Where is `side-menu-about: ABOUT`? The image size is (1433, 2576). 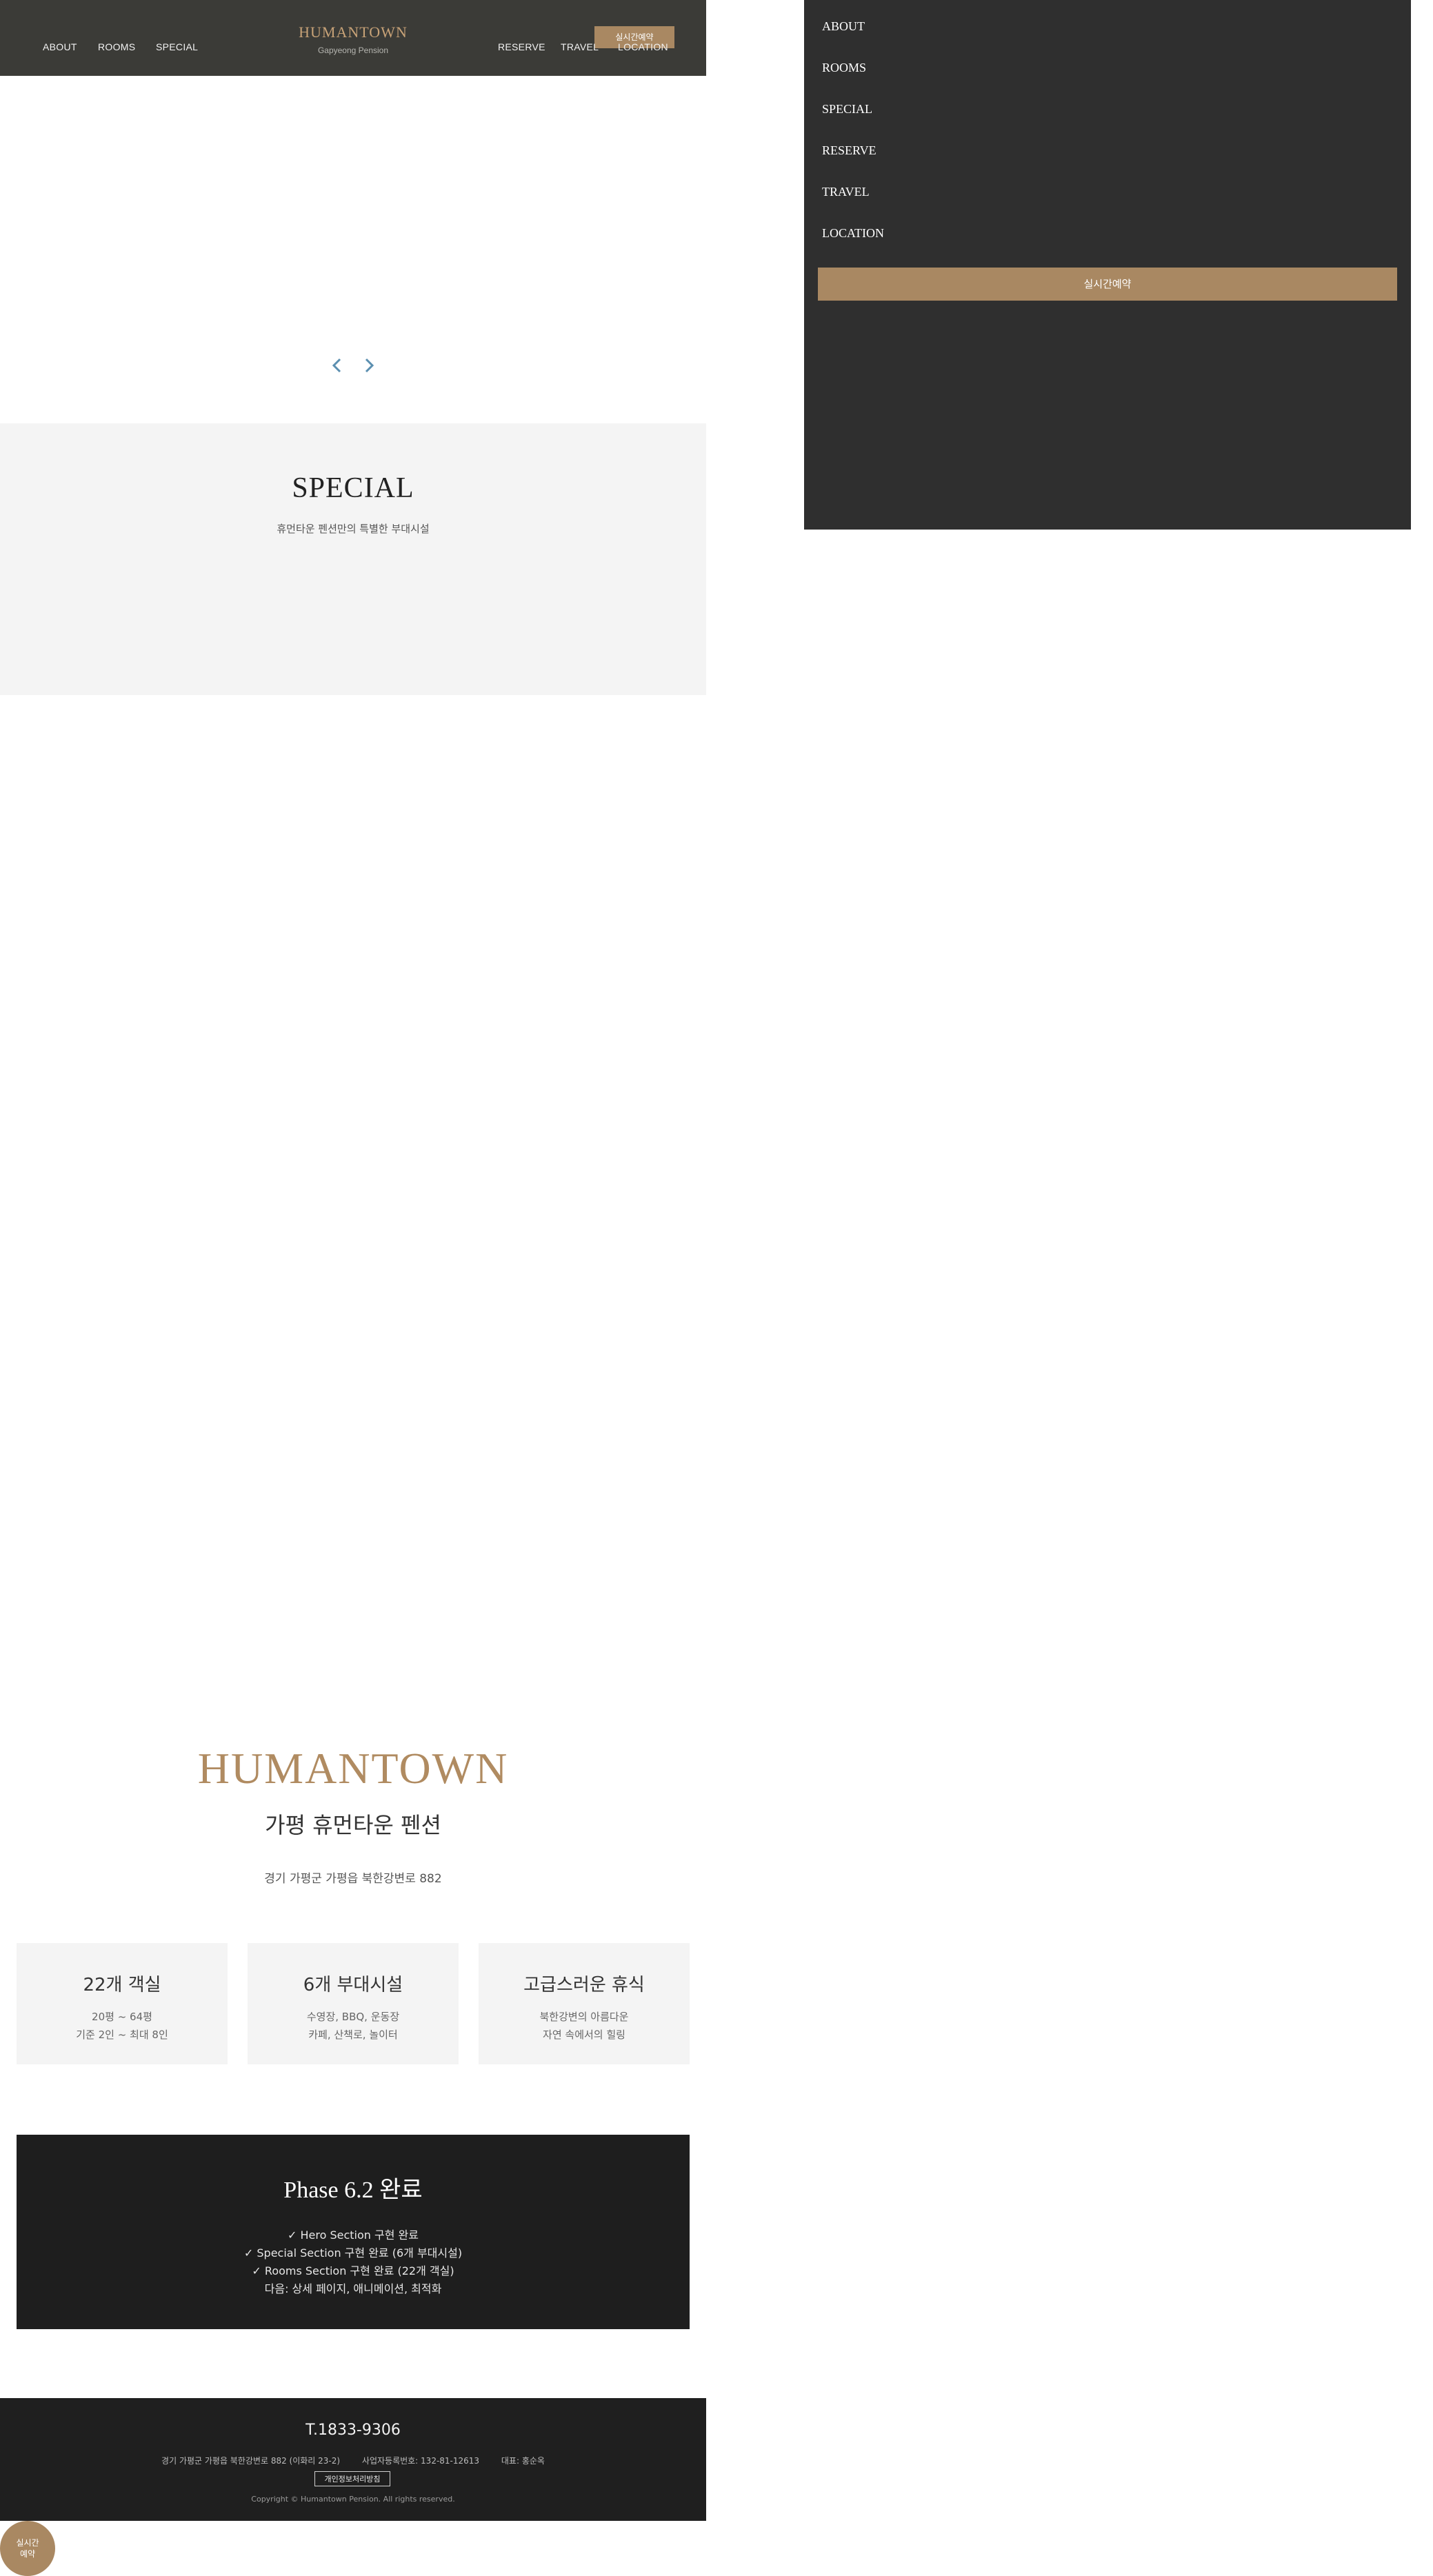 side-menu-about: ABOUT is located at coordinates (843, 26).